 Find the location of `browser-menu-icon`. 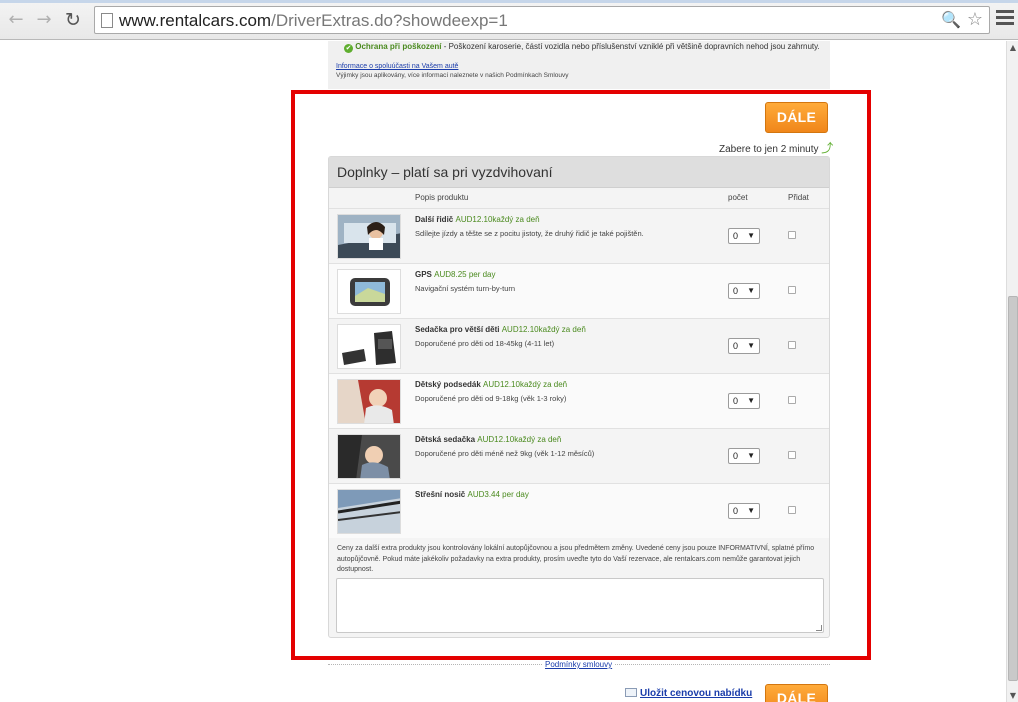

browser-menu-icon is located at coordinates (1005, 20).